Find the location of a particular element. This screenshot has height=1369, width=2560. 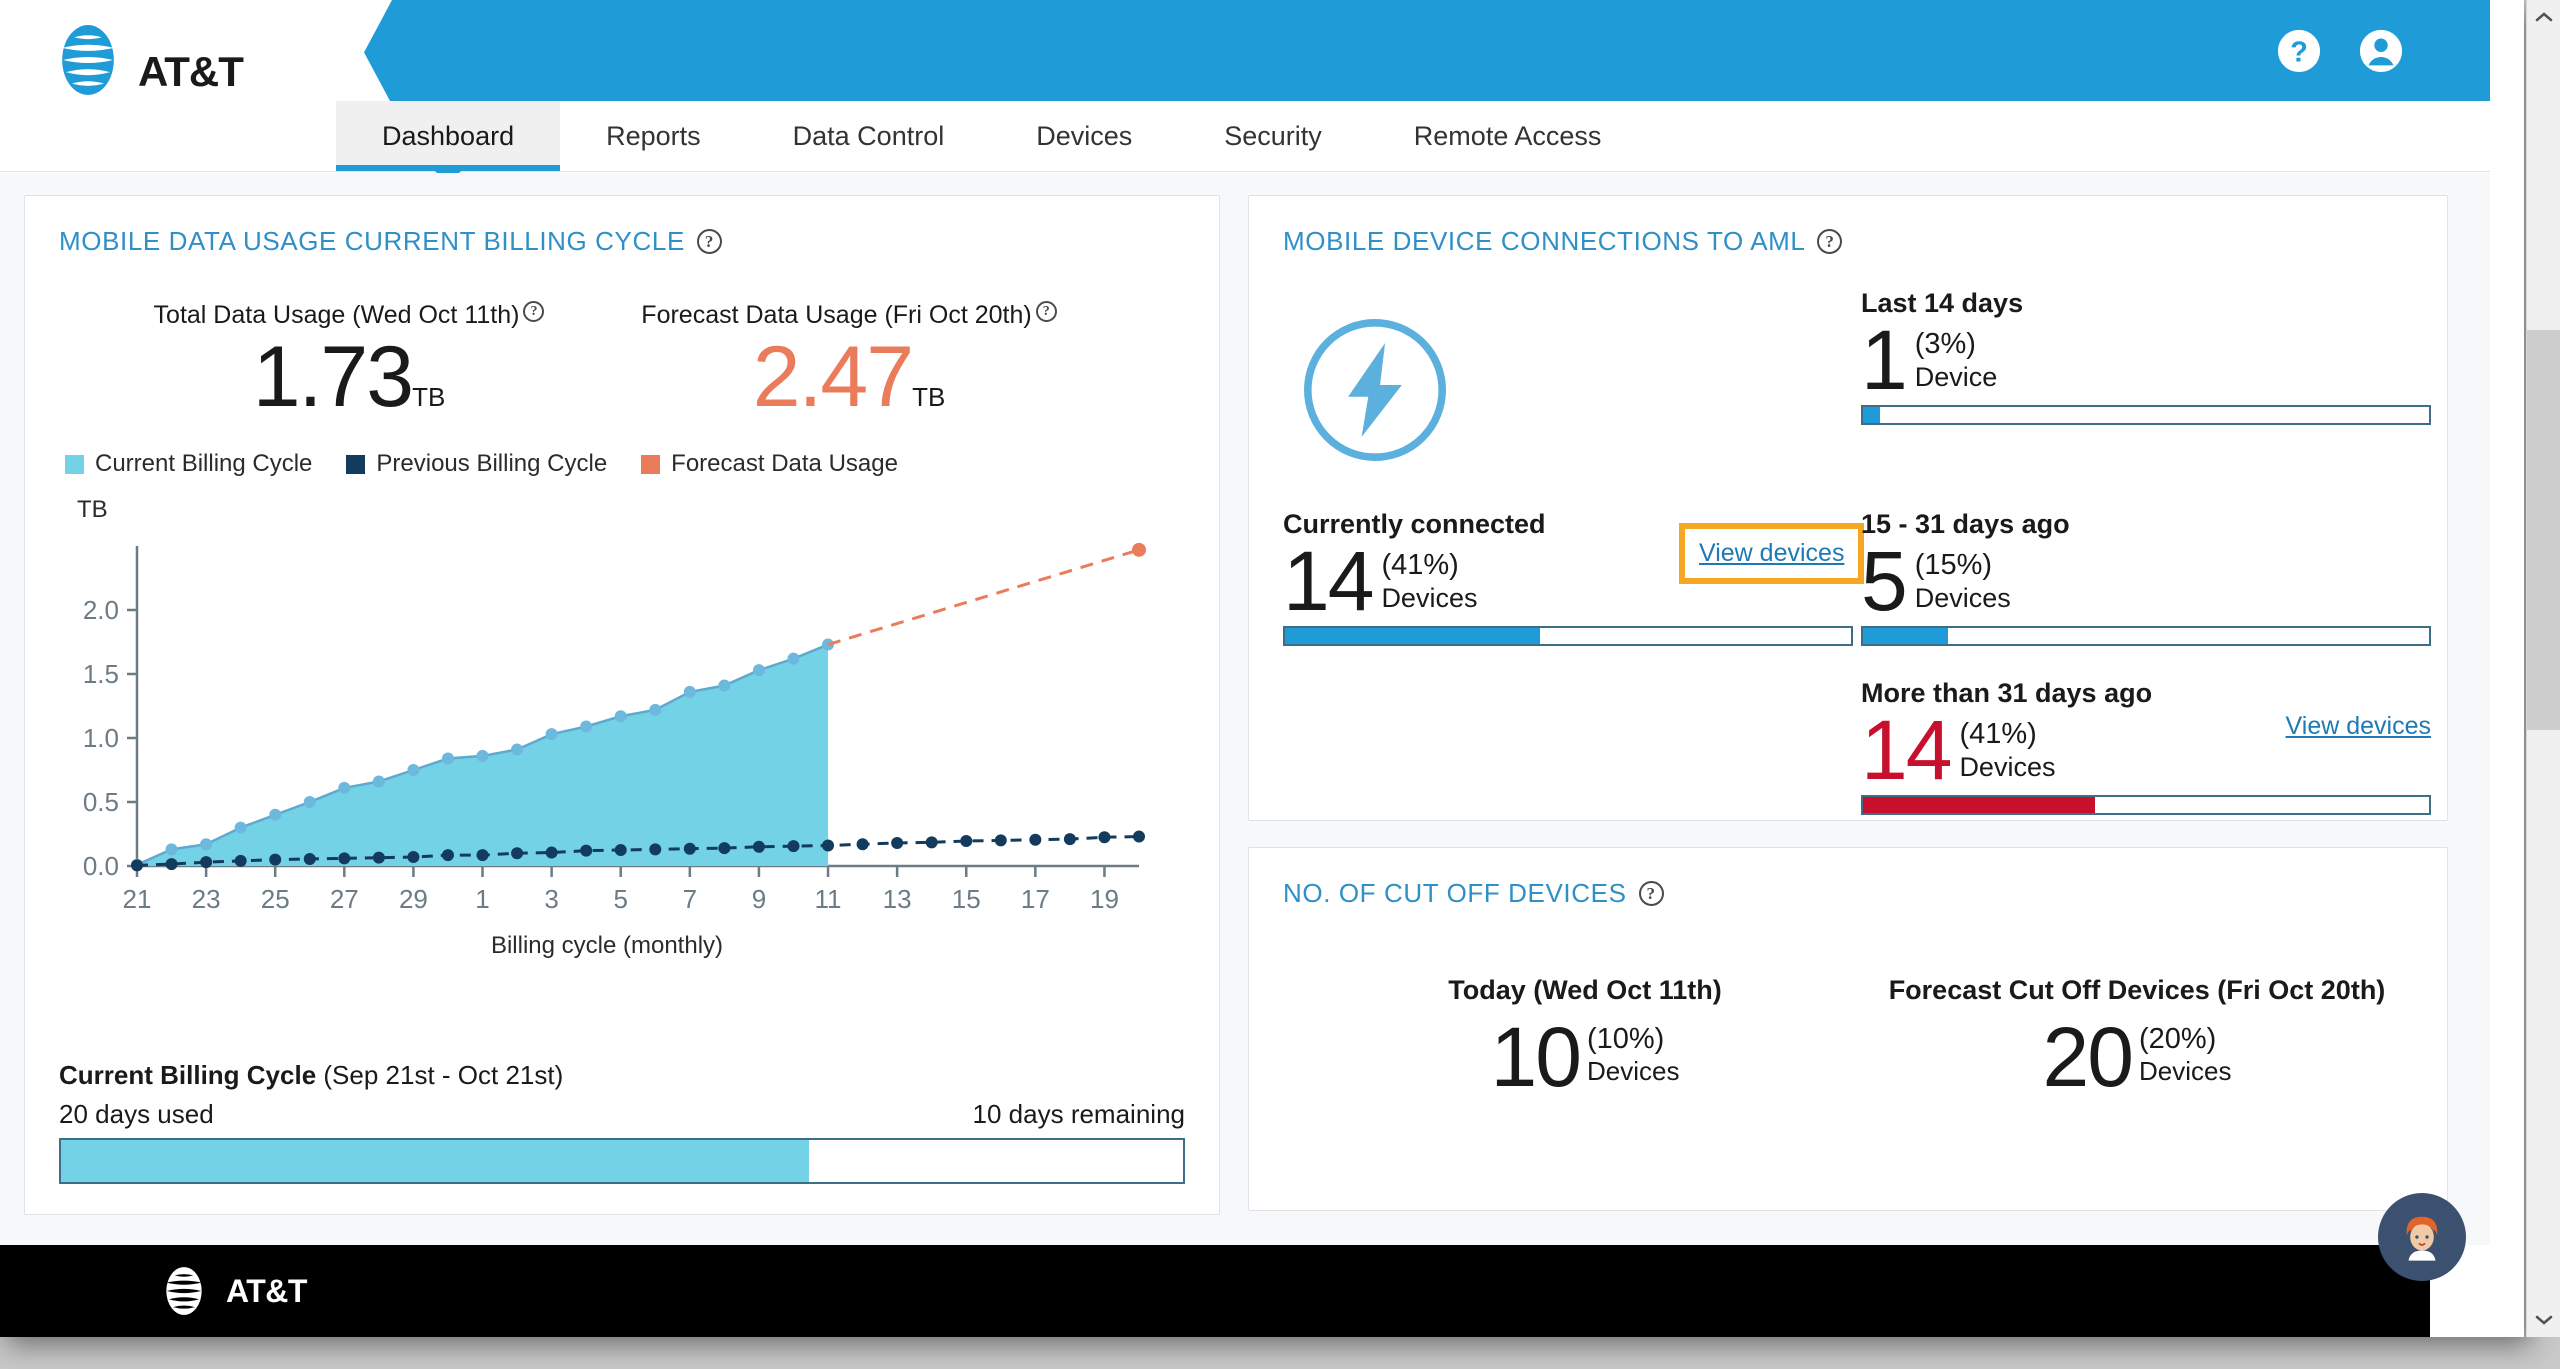

cutoff-card-title: NO. OF CUT OFF DEVICES ? is located at coordinates (1848, 893).